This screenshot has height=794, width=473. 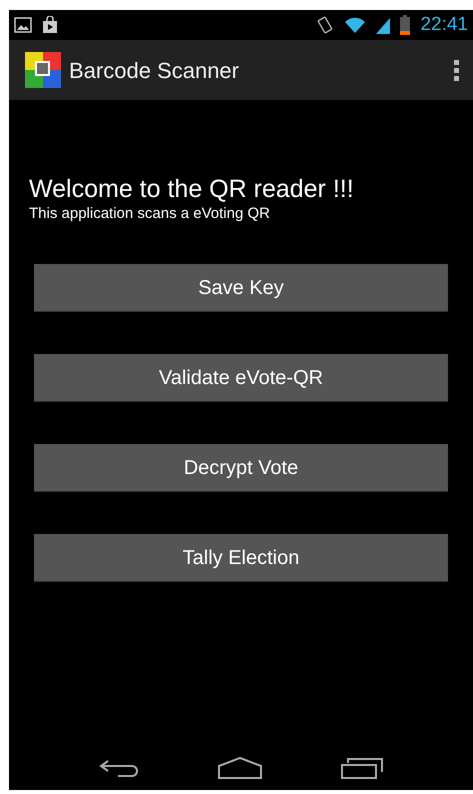 What do you see at coordinates (50, 25) in the screenshot?
I see `shopping-bag-icon` at bounding box center [50, 25].